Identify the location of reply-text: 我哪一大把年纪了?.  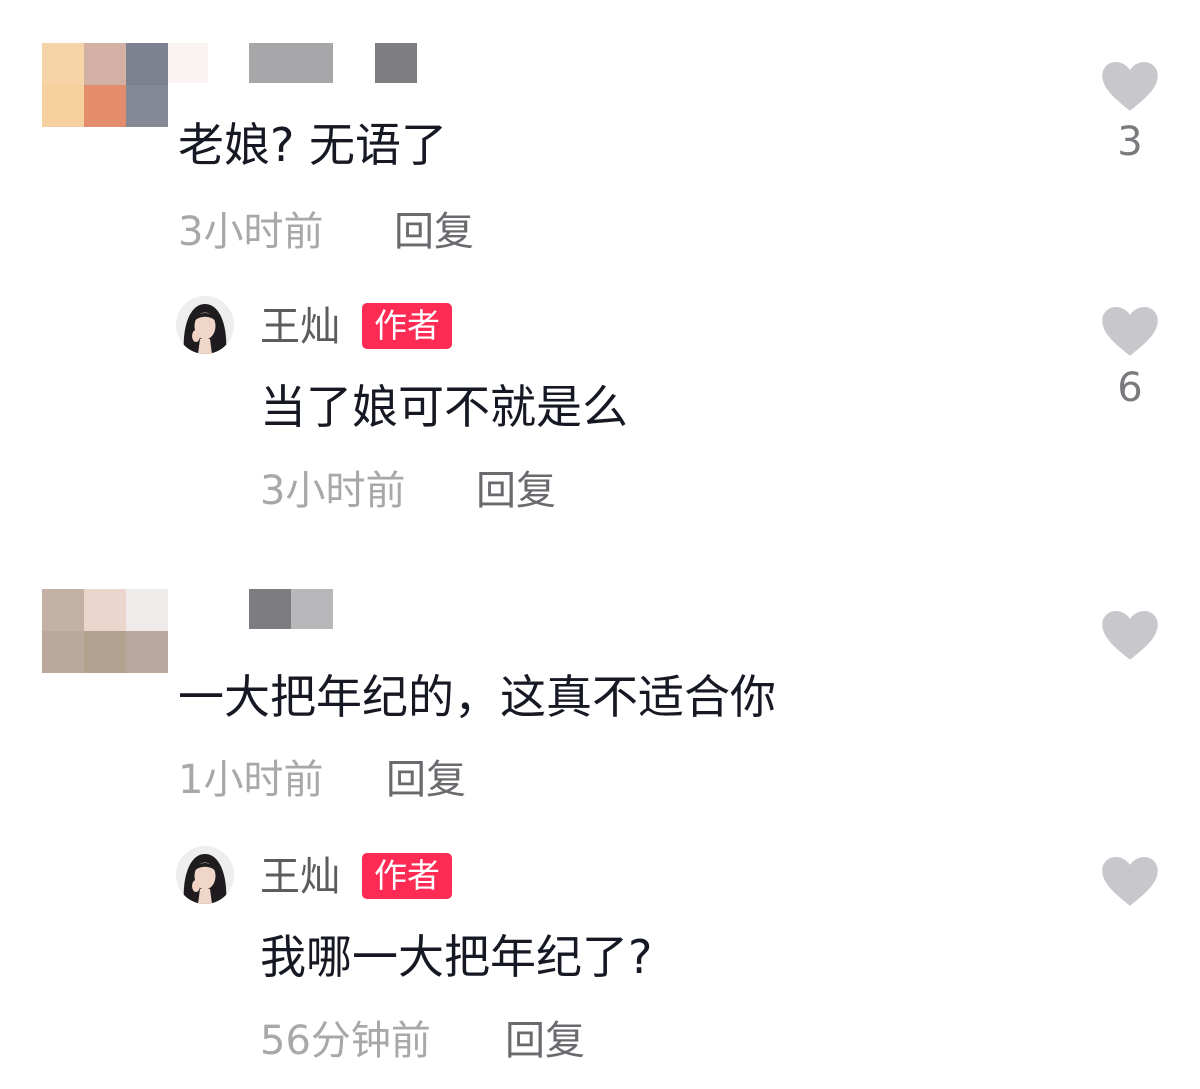
(456, 957).